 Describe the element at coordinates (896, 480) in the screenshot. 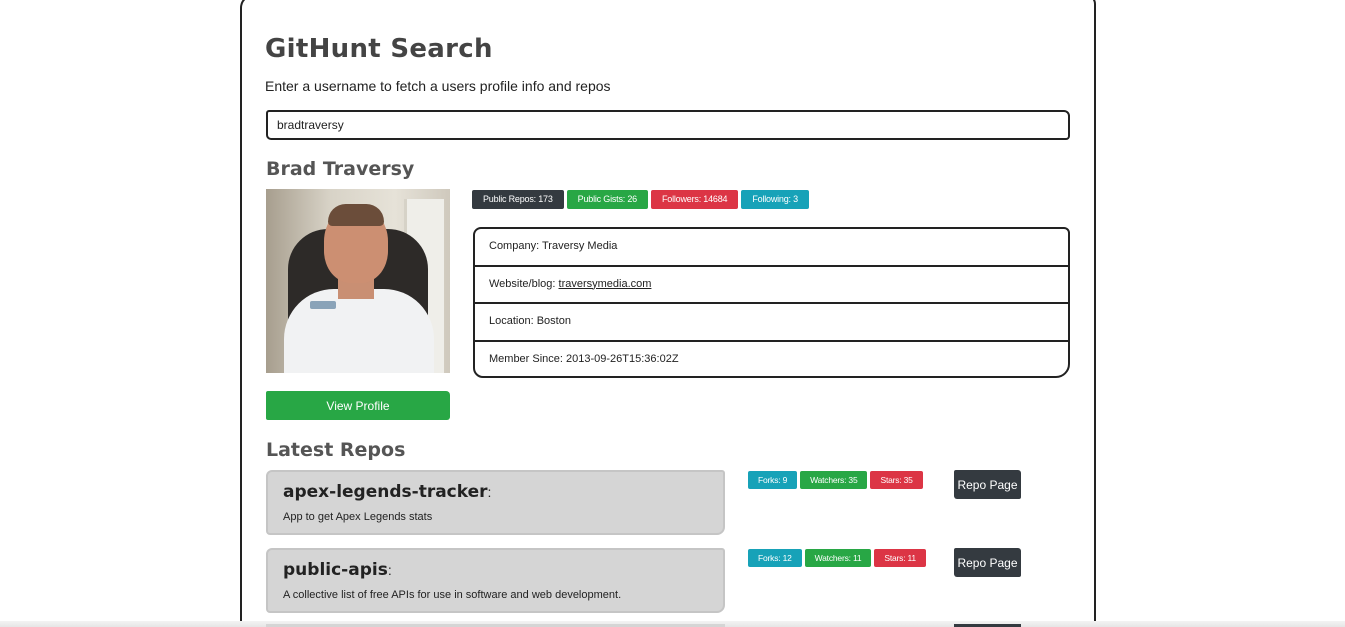

I see `stars-badge: Stars: 35` at that location.